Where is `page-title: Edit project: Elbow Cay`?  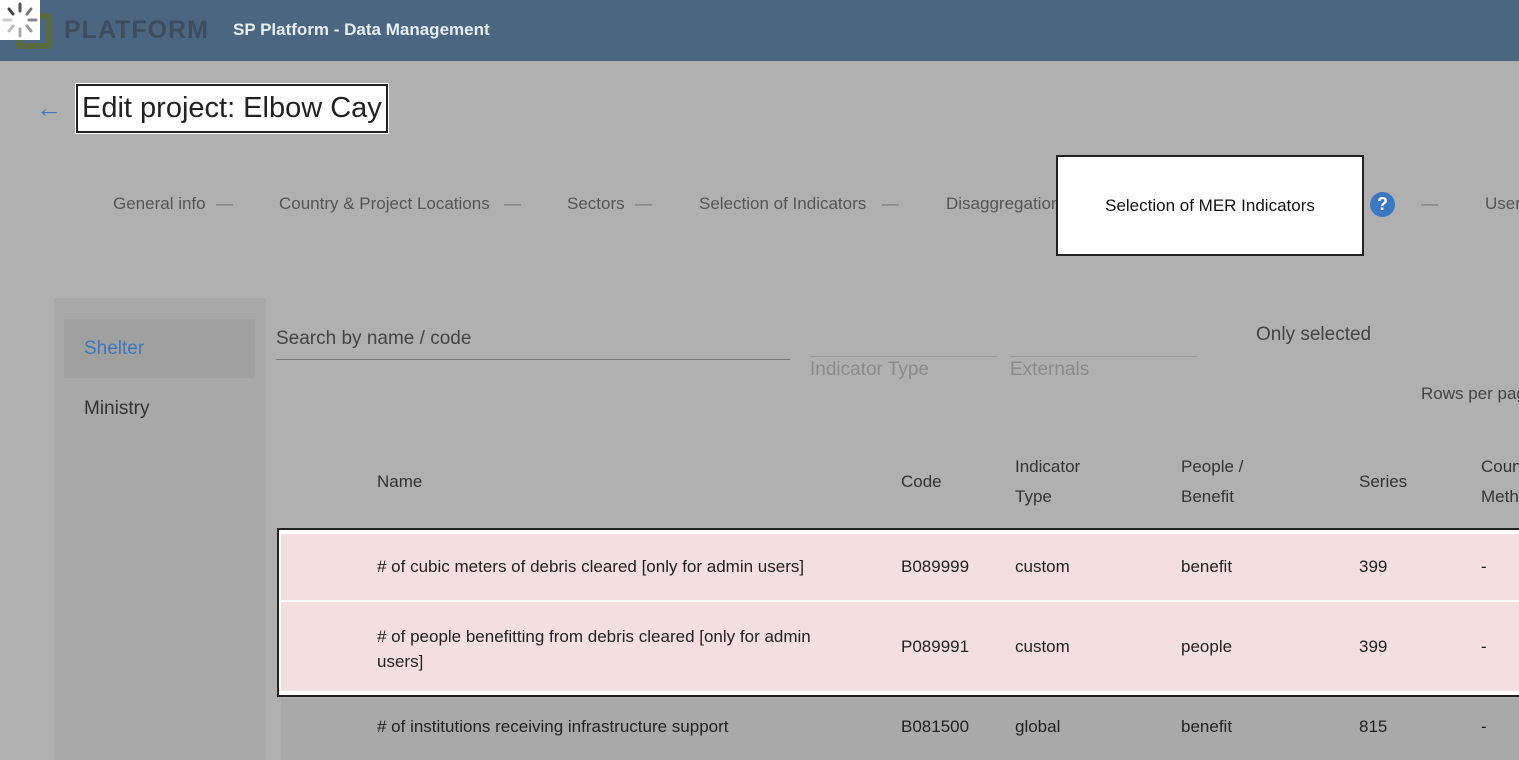
page-title: Edit project: Elbow Cay is located at coordinates (232, 108).